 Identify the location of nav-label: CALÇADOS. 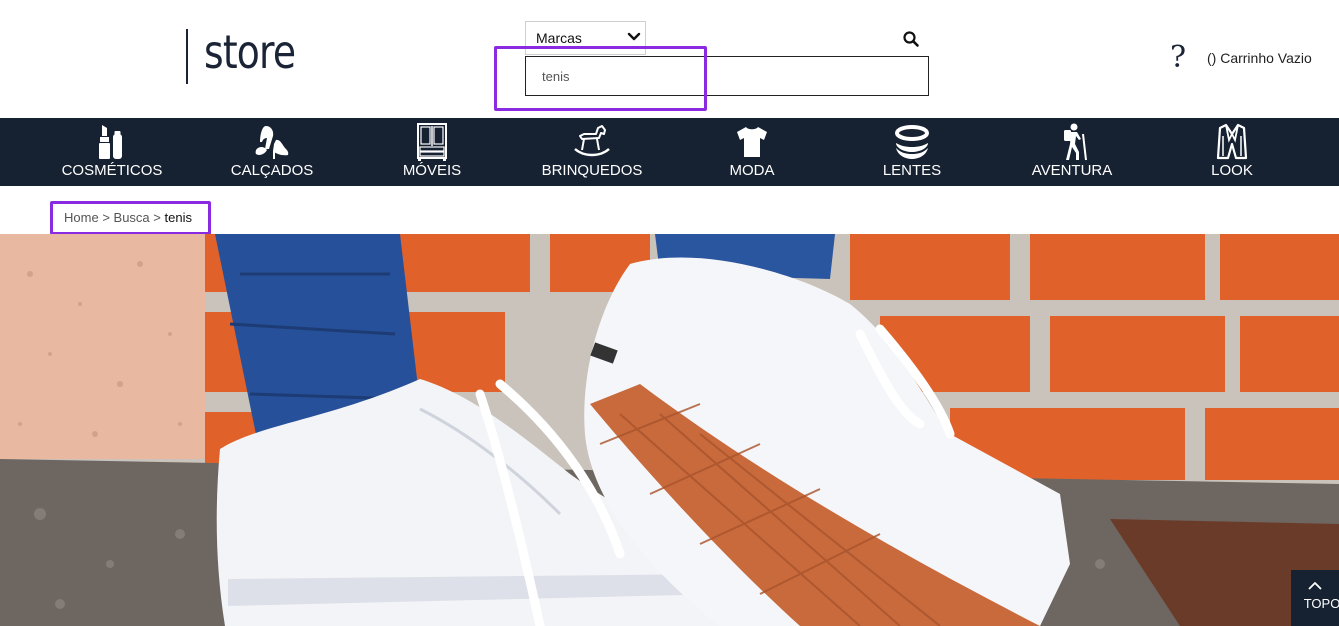
(272, 170).